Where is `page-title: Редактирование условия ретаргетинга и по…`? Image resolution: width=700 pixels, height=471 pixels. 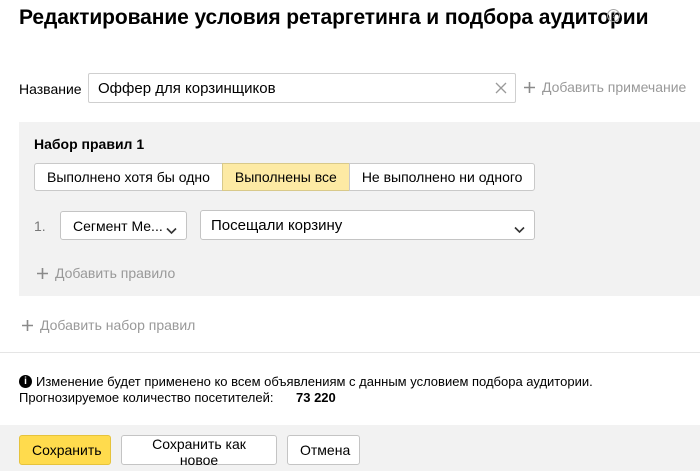
page-title: Редактирование условия ретаргетинга и по… is located at coordinates (334, 17).